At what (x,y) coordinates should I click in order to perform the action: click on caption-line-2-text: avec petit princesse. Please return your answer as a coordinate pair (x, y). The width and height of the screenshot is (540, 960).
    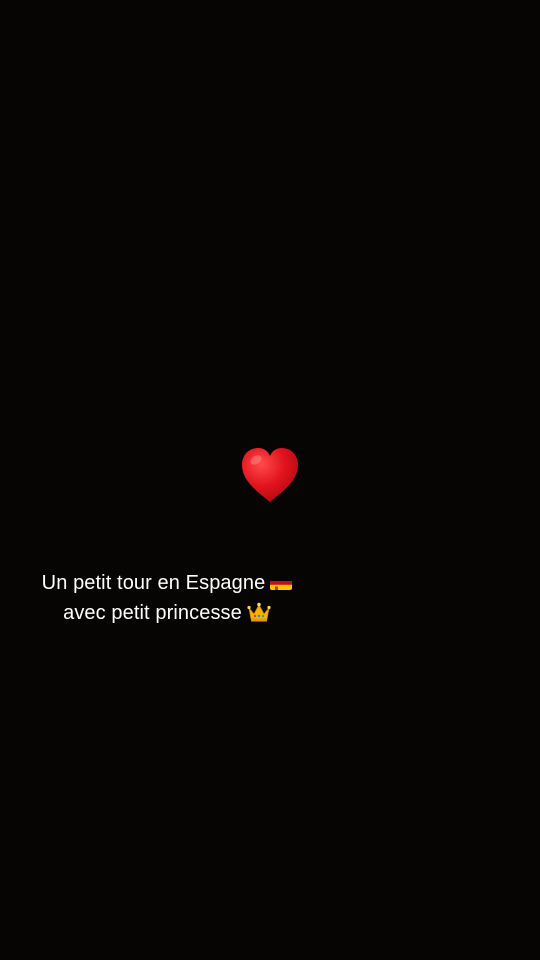
    Looking at the image, I should click on (152, 613).